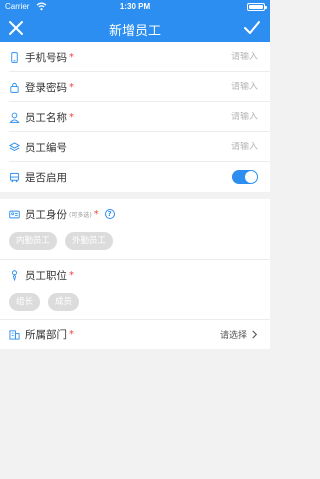 This screenshot has height=479, width=320. I want to click on toggle-knob, so click(251, 177).